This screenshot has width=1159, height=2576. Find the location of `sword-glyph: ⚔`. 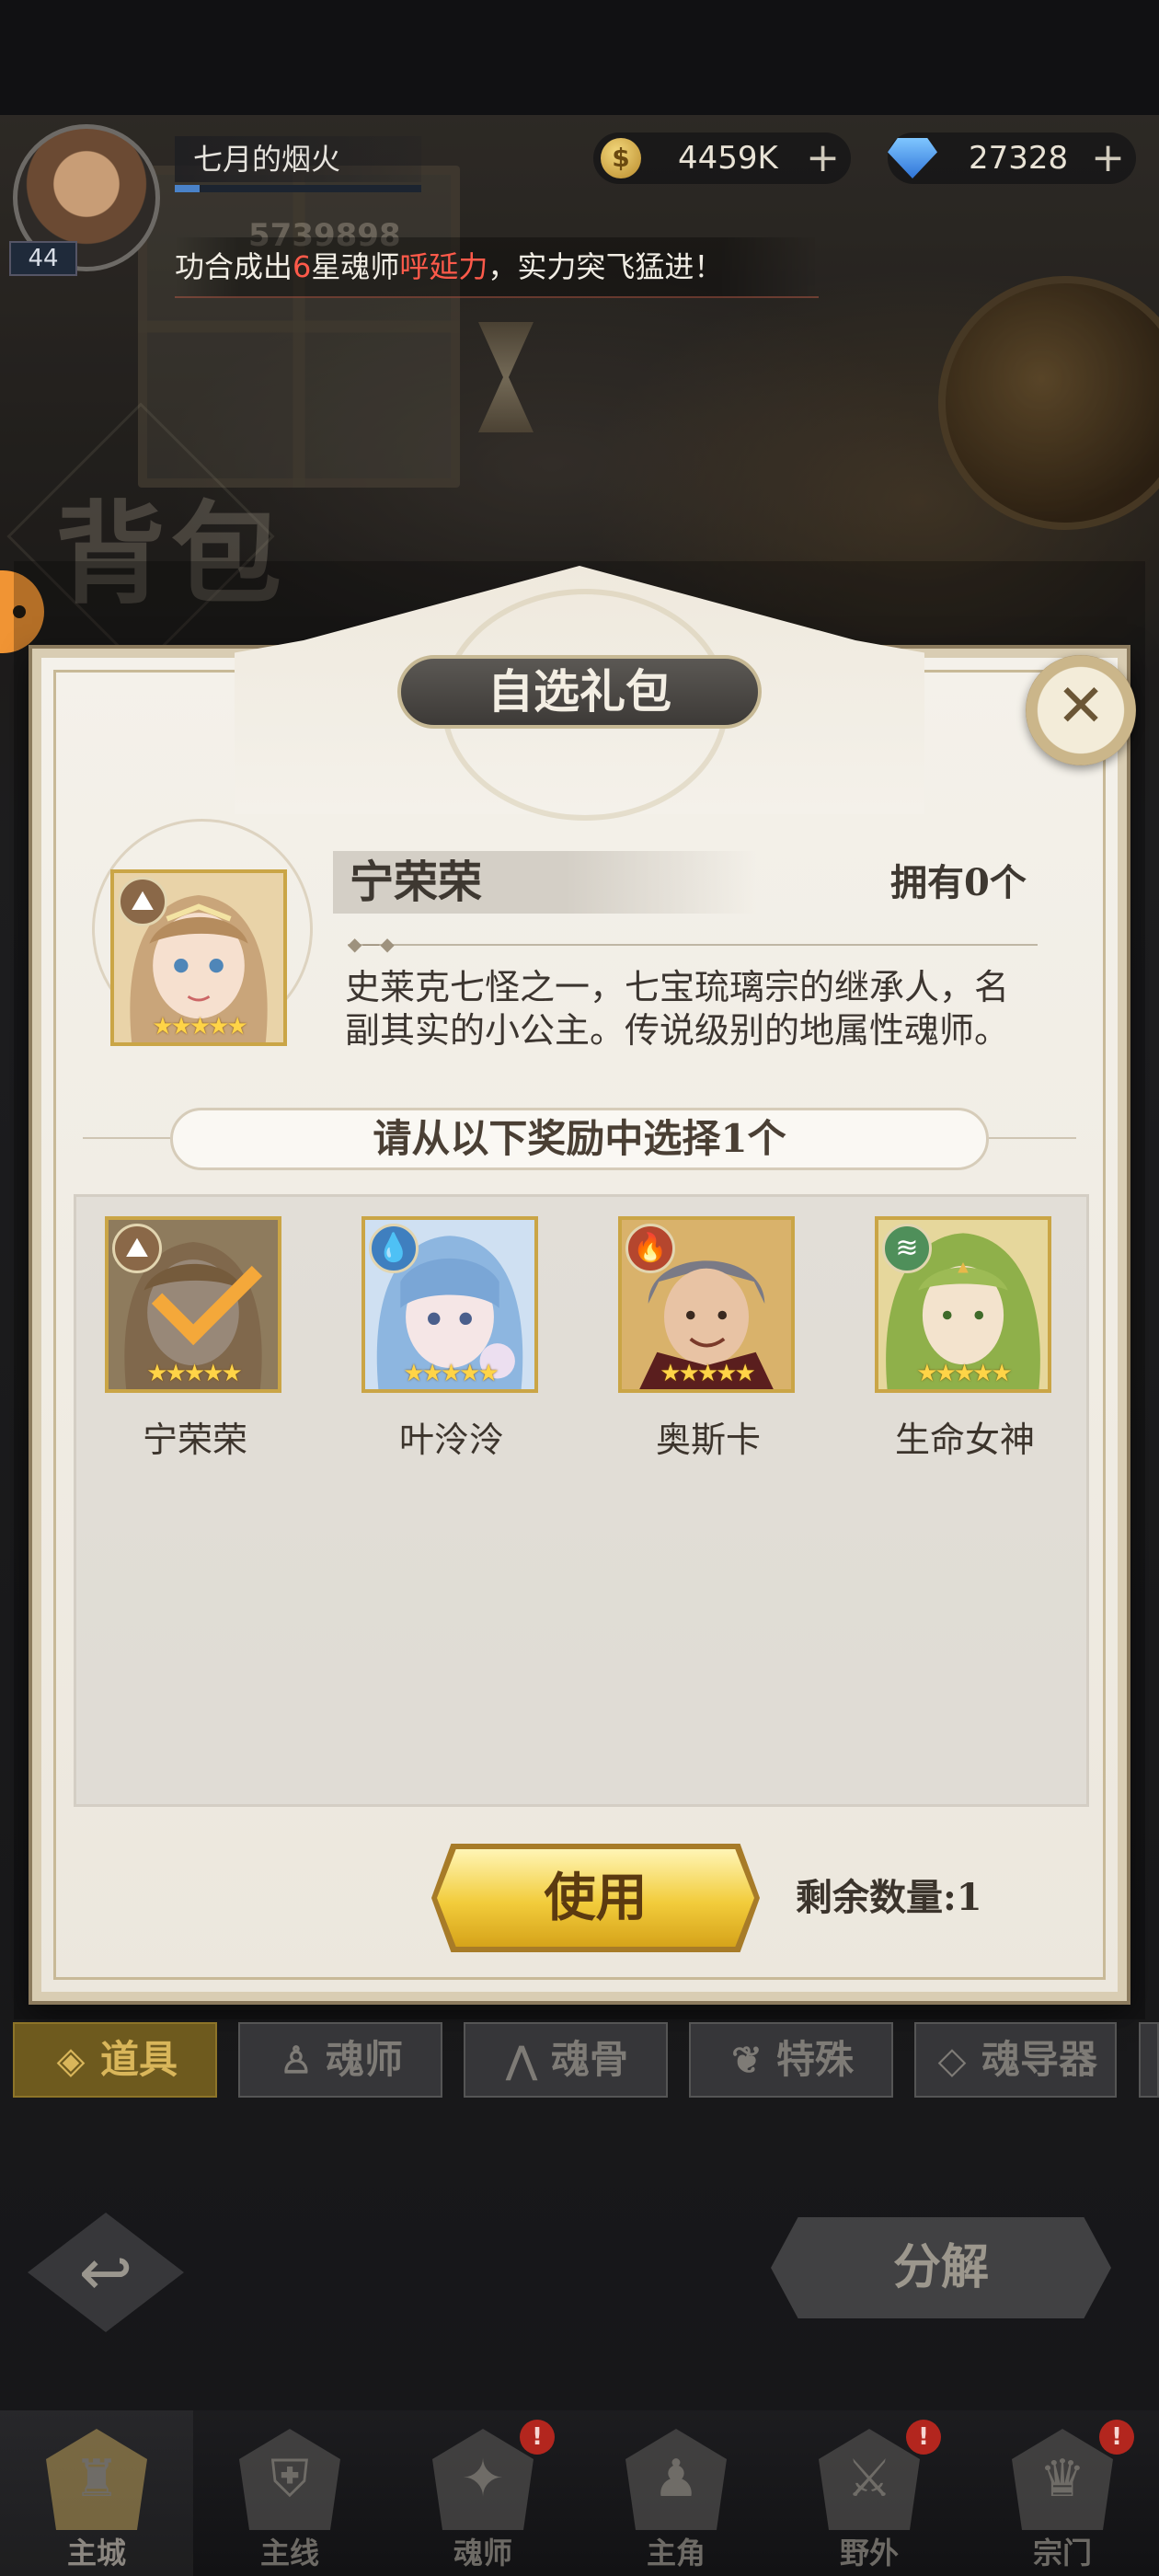

sword-glyph: ⚔ is located at coordinates (869, 2479).